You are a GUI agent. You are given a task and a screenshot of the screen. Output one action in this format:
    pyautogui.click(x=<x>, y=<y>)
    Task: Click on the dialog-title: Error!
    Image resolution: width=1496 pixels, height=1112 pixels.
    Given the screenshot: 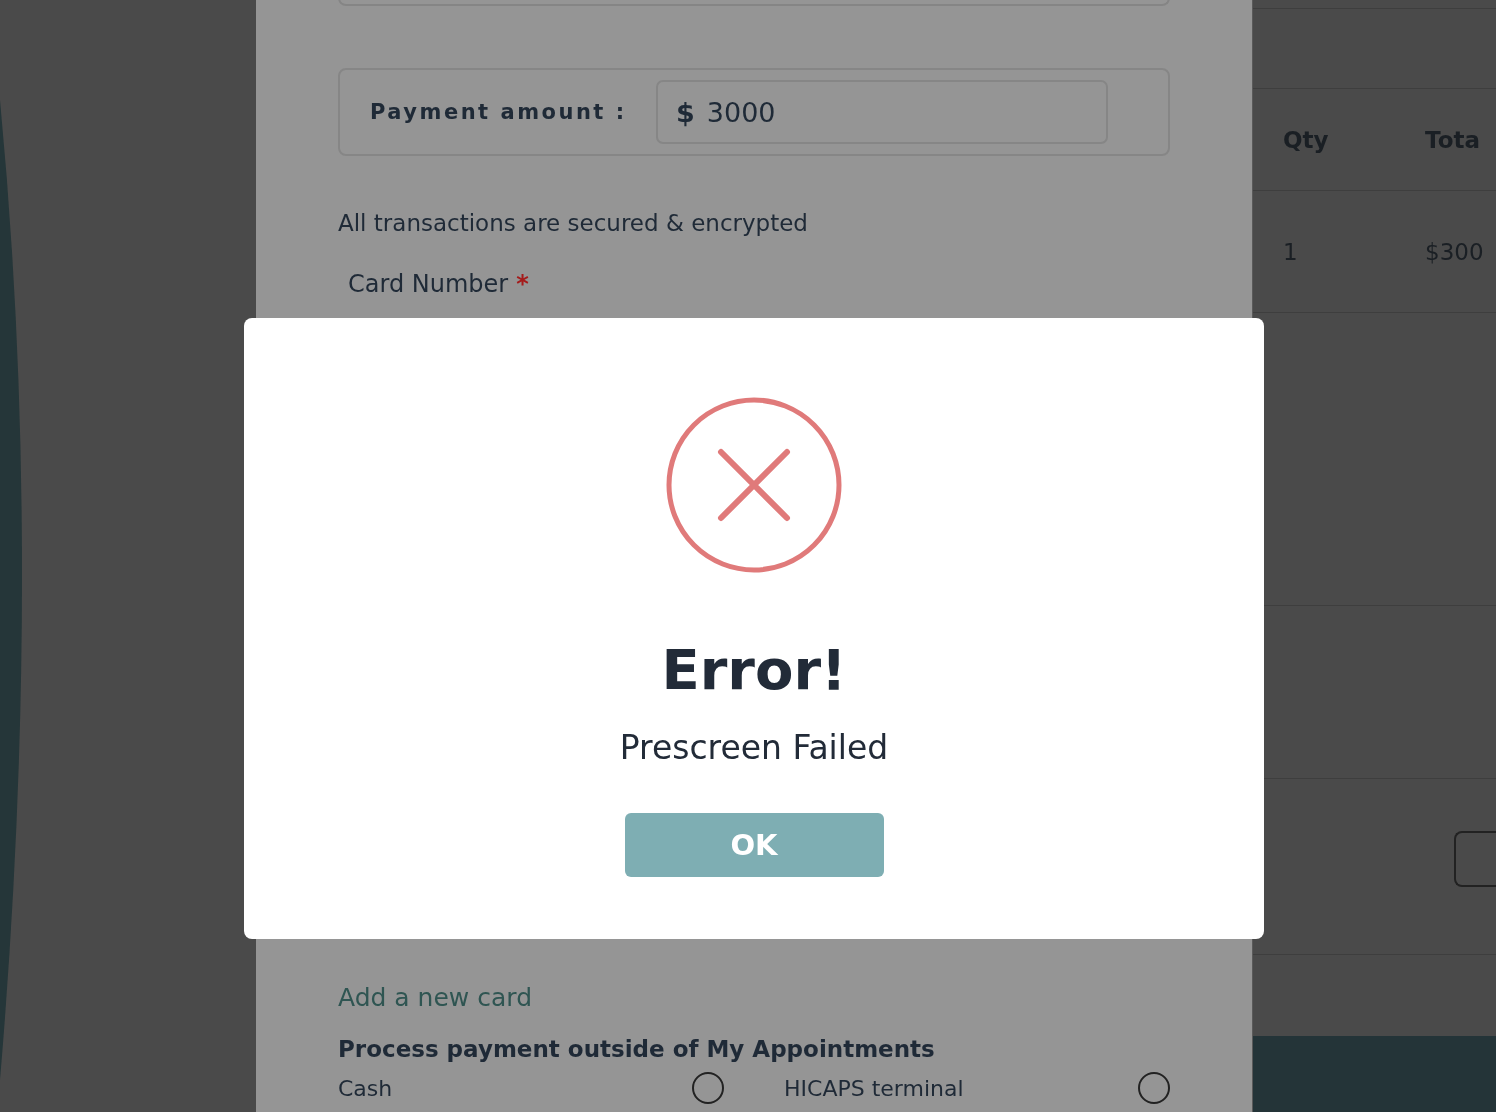 What is the action you would take?
    pyautogui.click(x=754, y=669)
    